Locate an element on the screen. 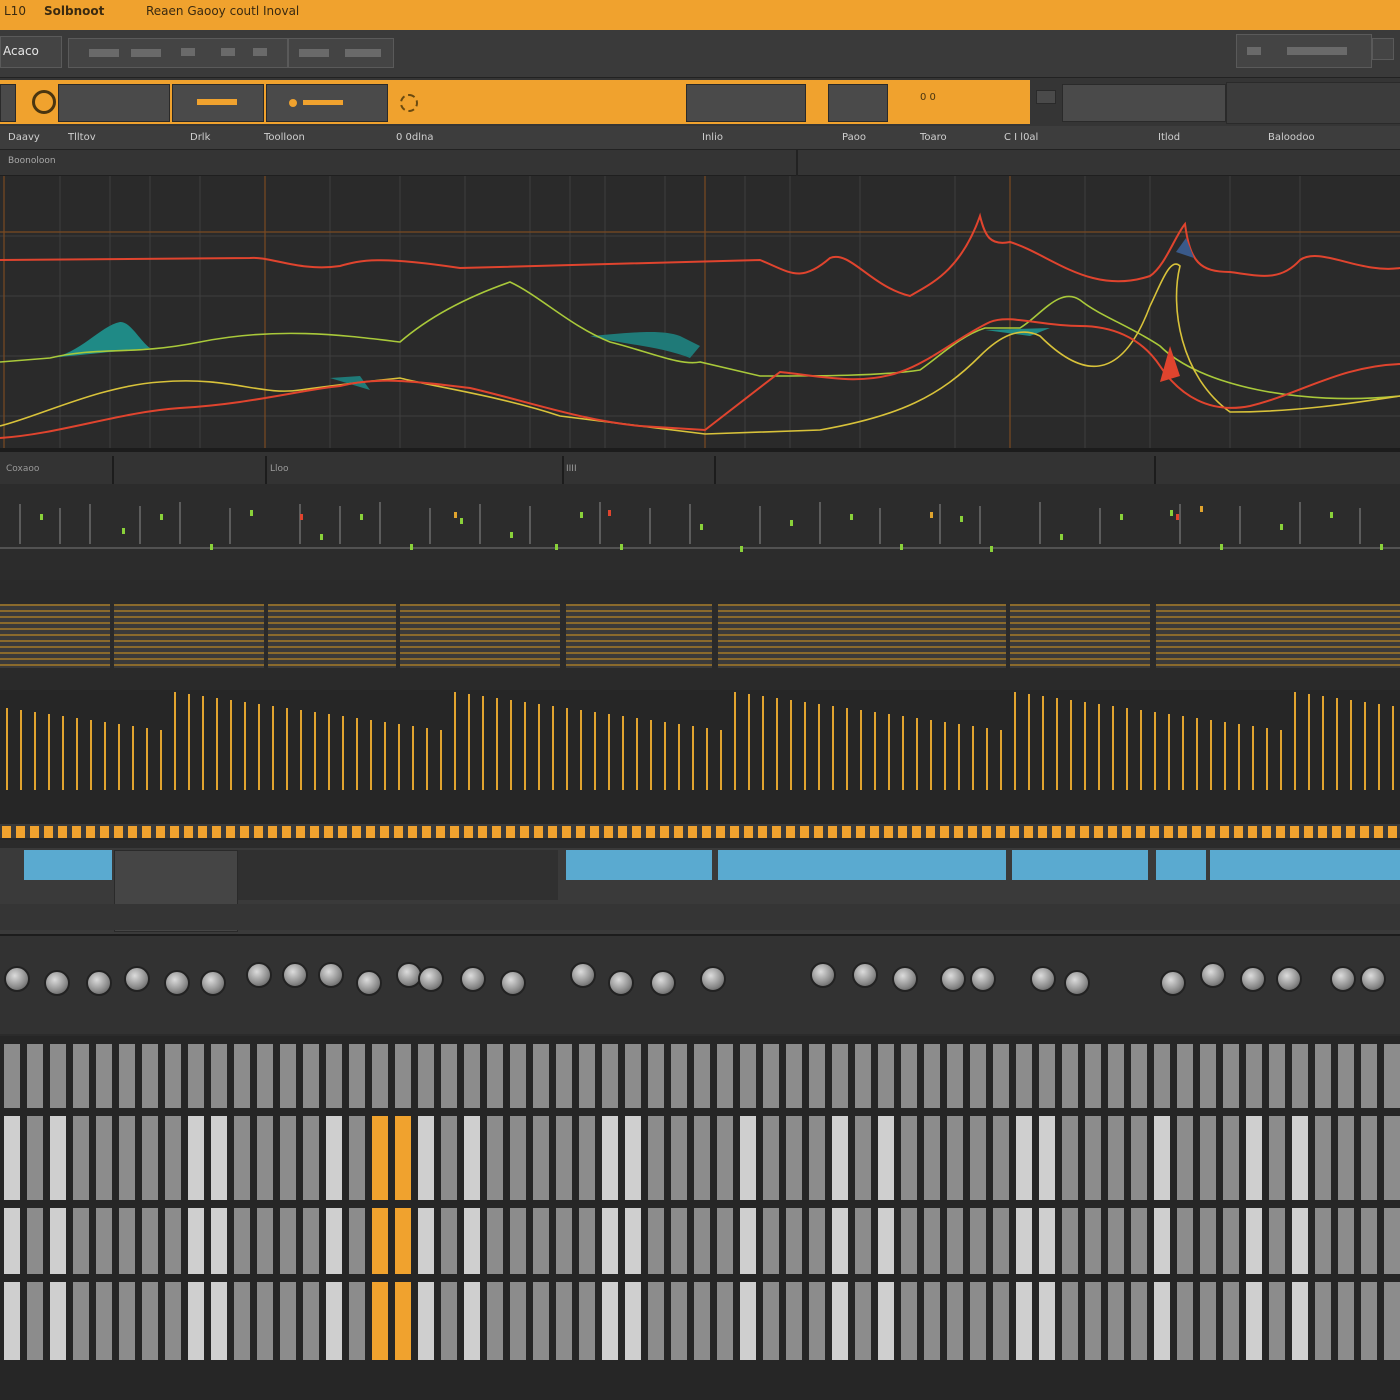  sync-indicator is located at coordinates (1046, 97).